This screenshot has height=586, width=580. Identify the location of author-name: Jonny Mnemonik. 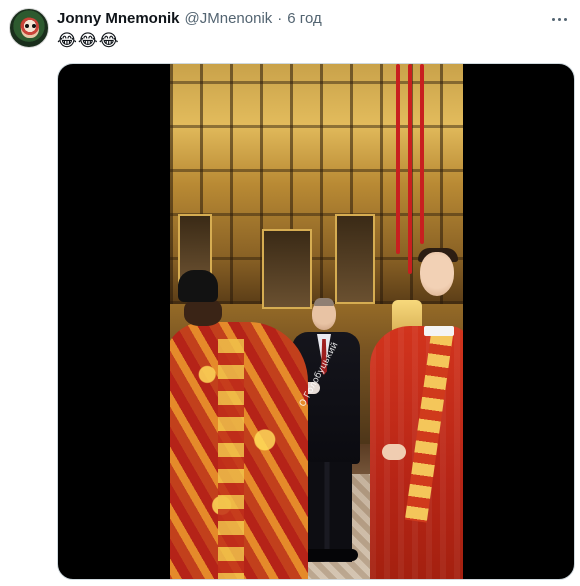
(118, 19).